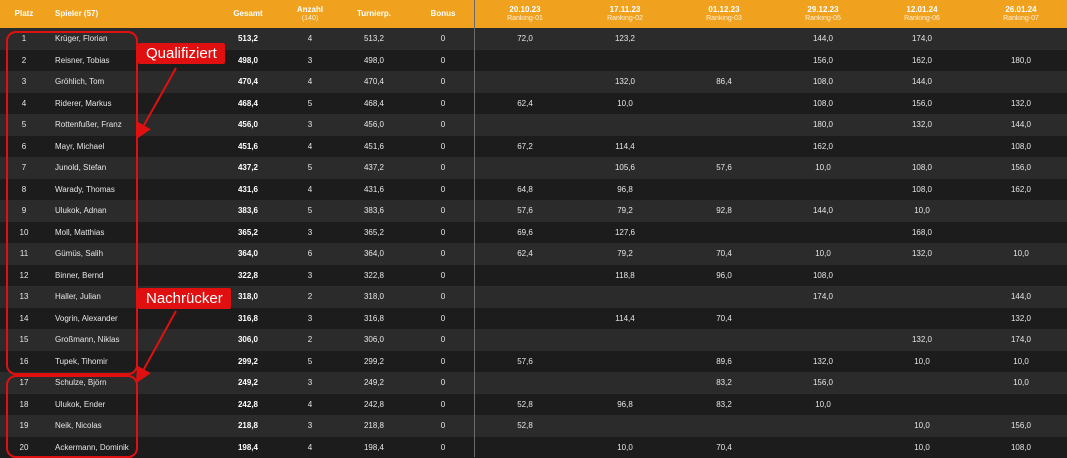  I want to click on cell-ranking-5: 162,0, so click(922, 61).